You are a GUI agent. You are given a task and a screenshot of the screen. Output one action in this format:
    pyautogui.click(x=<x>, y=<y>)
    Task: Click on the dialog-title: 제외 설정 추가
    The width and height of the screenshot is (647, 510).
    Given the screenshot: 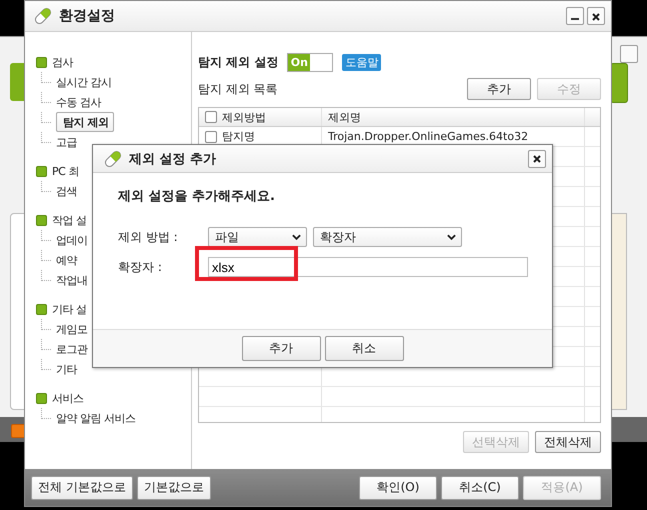 What is the action you would take?
    pyautogui.click(x=173, y=159)
    